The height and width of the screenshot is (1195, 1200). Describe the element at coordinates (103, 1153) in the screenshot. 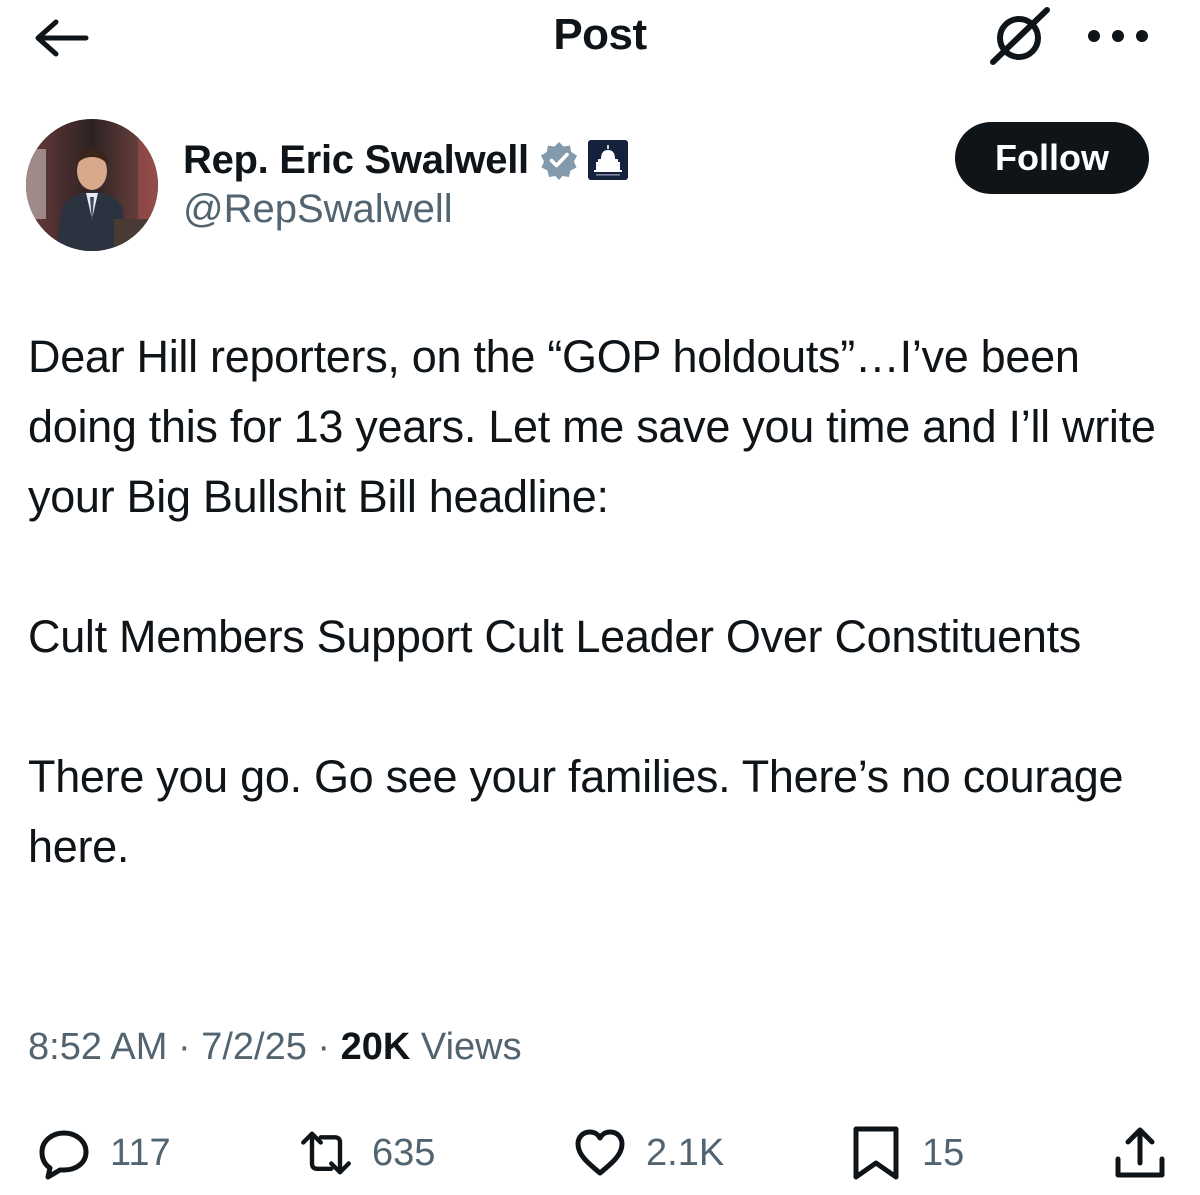

I see `reply-button: 117` at that location.